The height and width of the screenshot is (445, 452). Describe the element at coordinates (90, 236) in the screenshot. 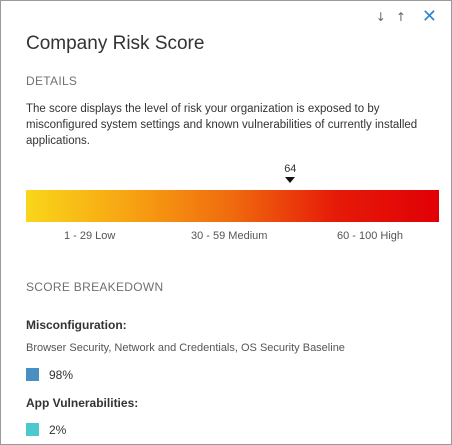

I see `range-low-label: 1 - 29 Low` at that location.